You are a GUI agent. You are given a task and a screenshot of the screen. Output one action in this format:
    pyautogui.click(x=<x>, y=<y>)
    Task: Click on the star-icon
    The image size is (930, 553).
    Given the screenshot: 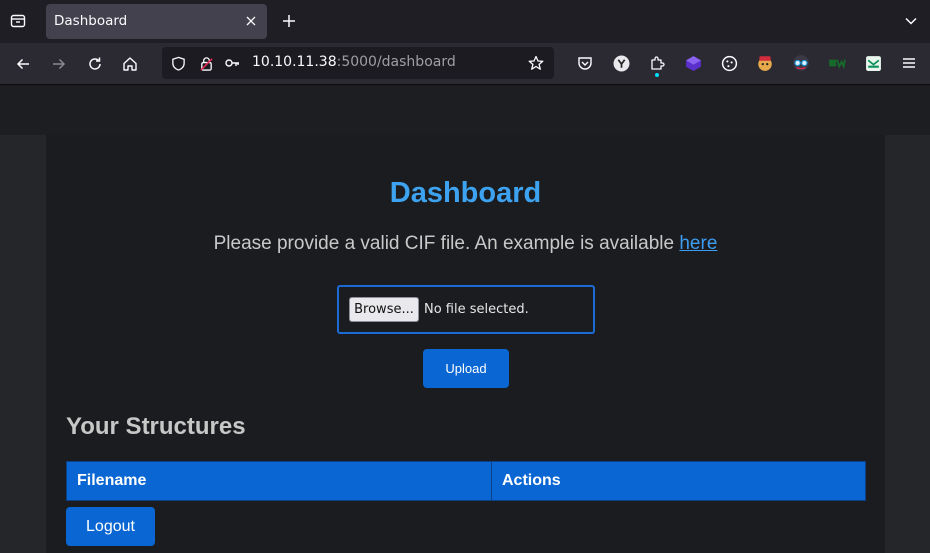 What is the action you would take?
    pyautogui.click(x=536, y=63)
    